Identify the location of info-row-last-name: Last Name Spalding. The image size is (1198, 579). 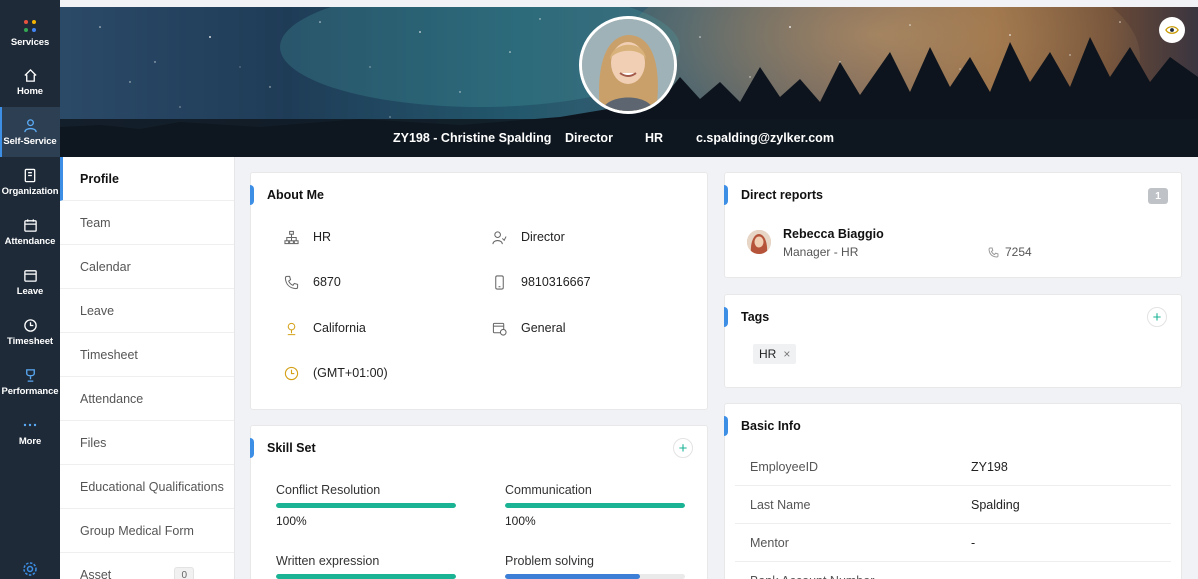
(953, 505).